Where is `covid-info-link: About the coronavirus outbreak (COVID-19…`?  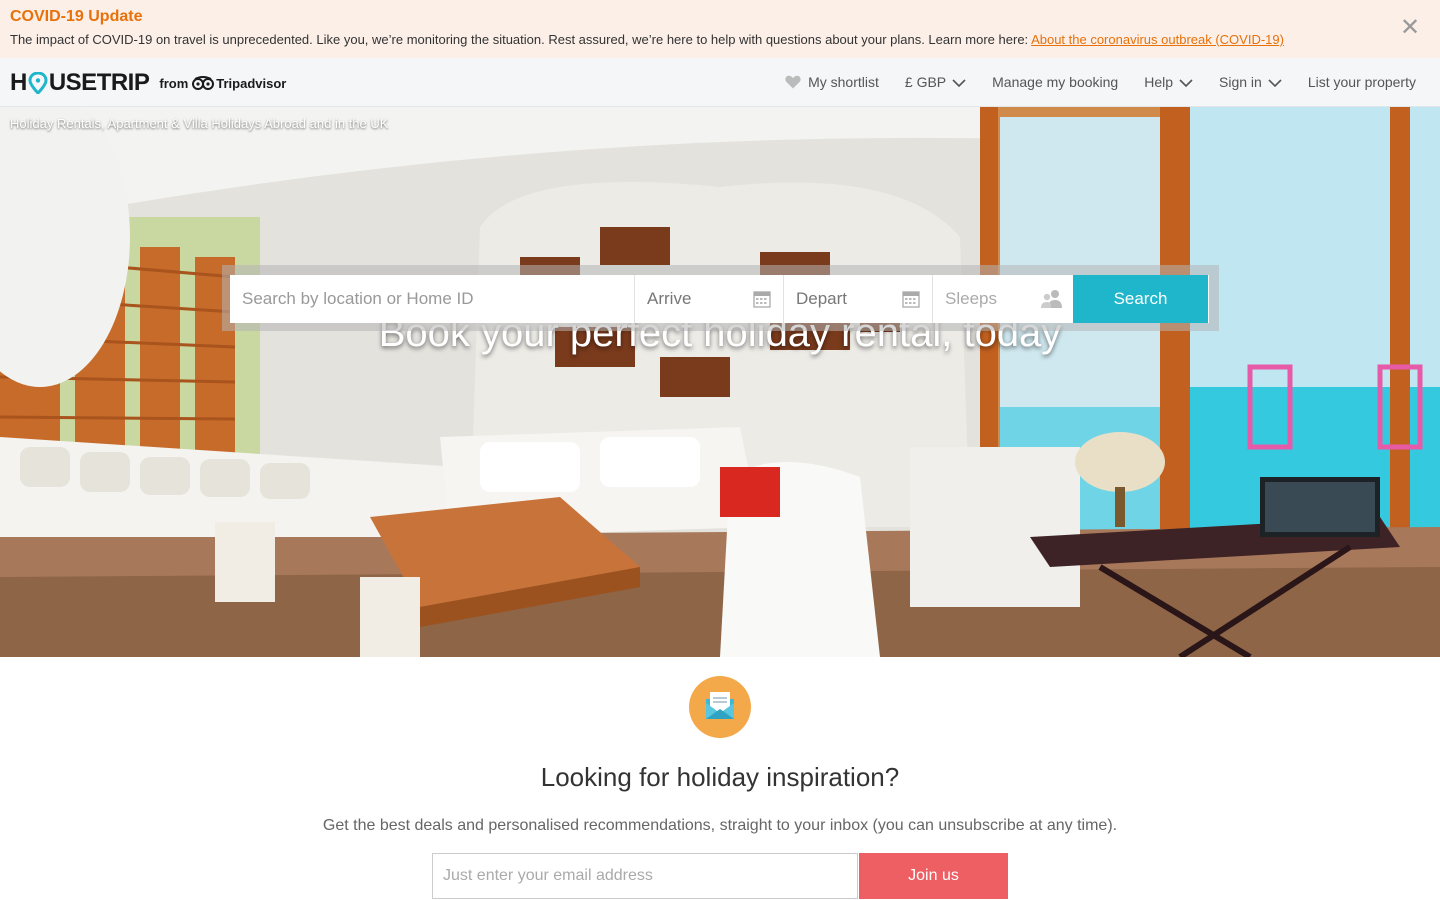
covid-info-link: About the coronavirus outbreak (COVID-19… is located at coordinates (1157, 39).